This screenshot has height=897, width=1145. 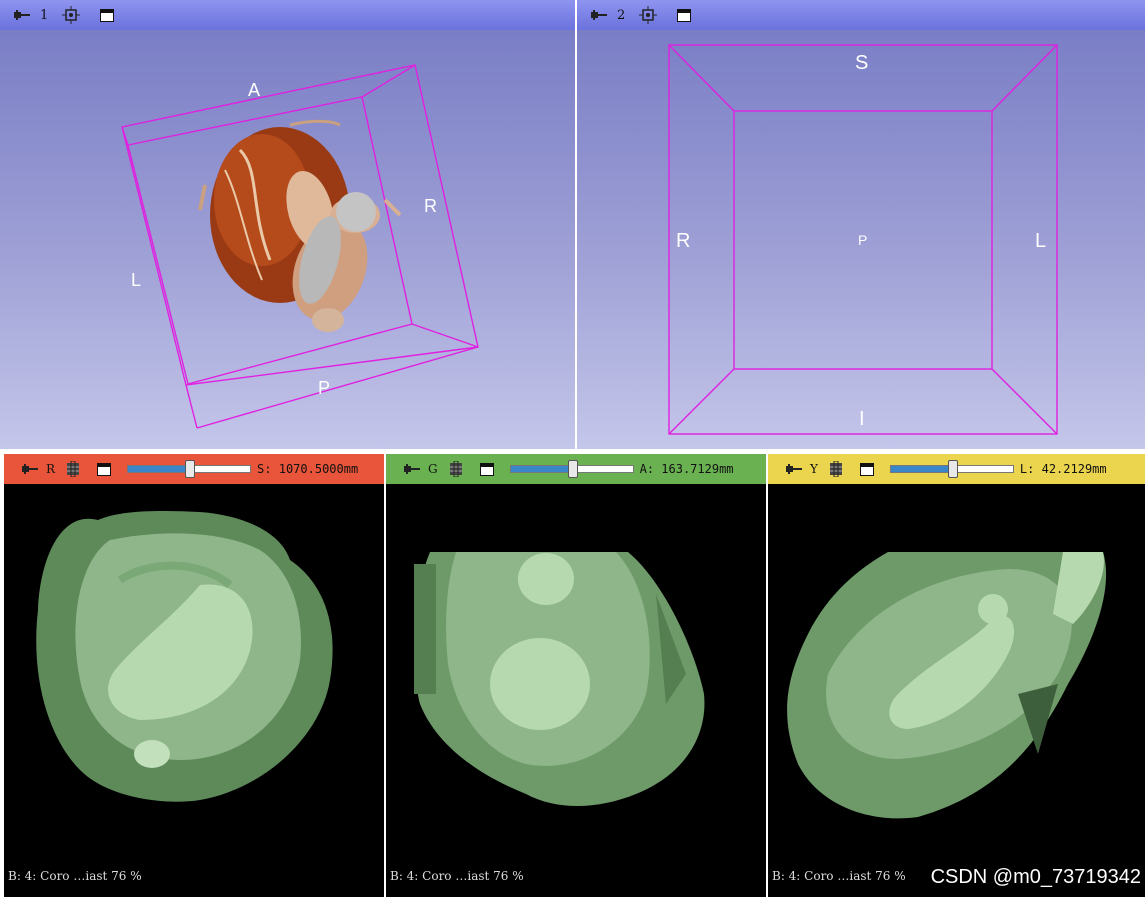 What do you see at coordinates (947, 685) in the screenshot?
I see `sagittal-ct-image` at bounding box center [947, 685].